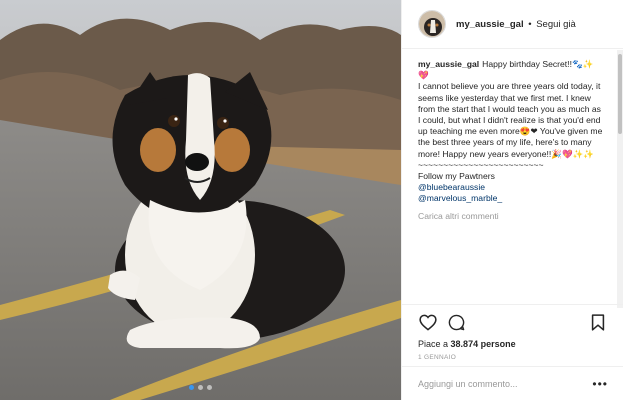  Describe the element at coordinates (498, 344) in the screenshot. I see `likes-suffix: persone` at that location.